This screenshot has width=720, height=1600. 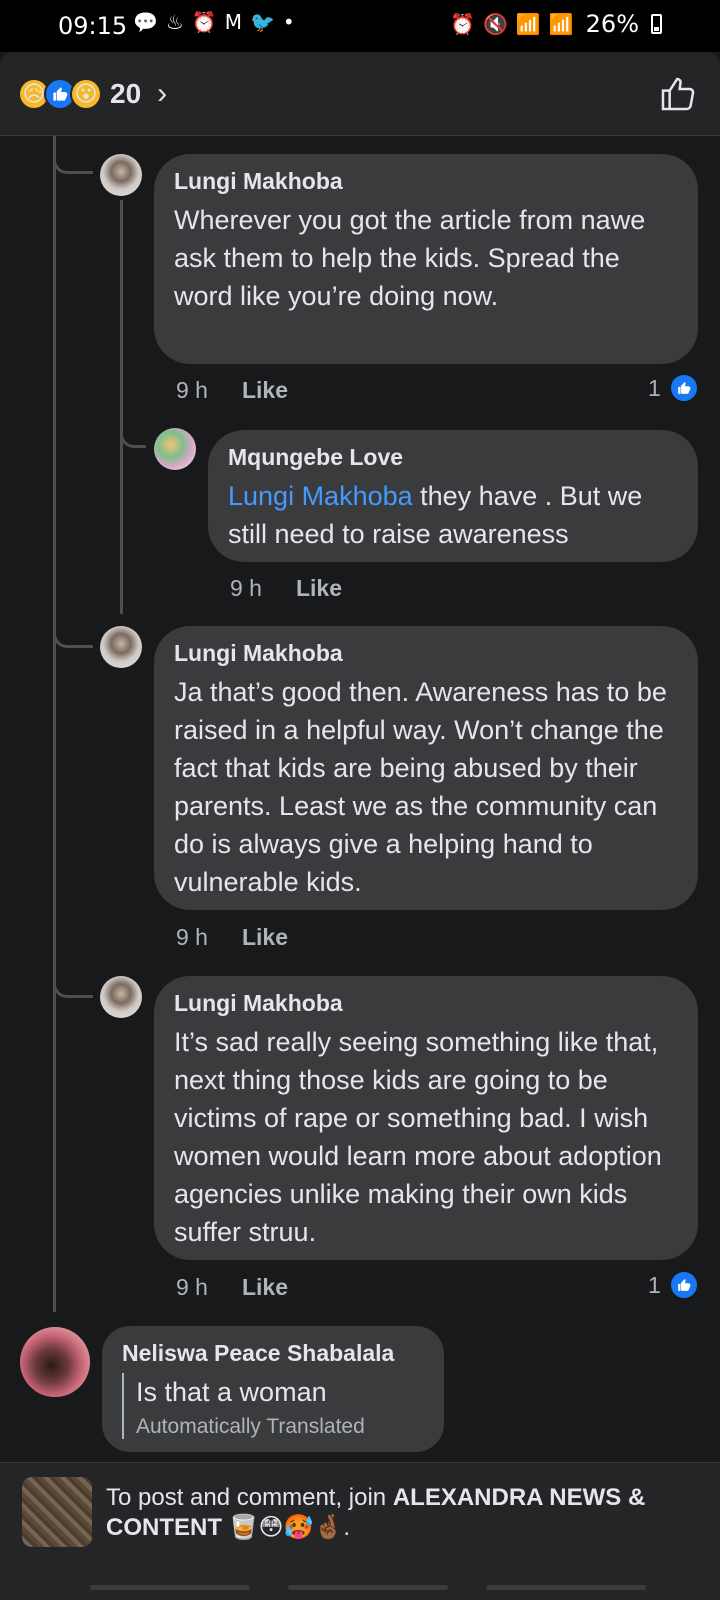 I want to click on battery-percent: 26%, so click(x=612, y=24).